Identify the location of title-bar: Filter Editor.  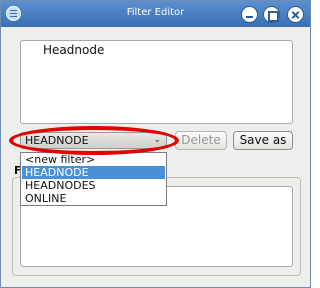
(155, 14).